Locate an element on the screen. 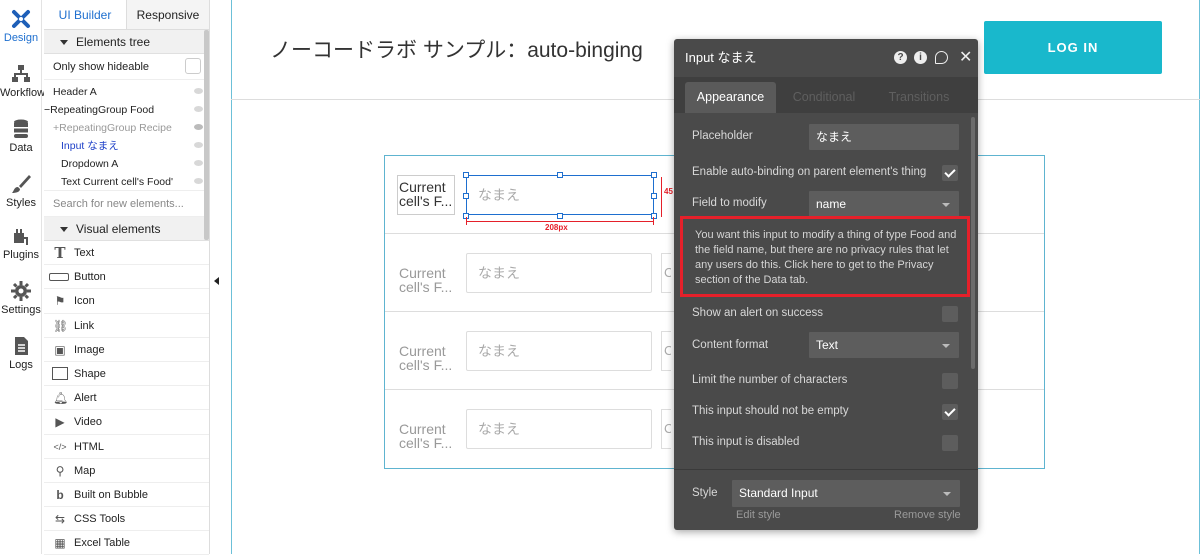 This screenshot has width=1200, height=555. not-empty-checkbox is located at coordinates (950, 412).